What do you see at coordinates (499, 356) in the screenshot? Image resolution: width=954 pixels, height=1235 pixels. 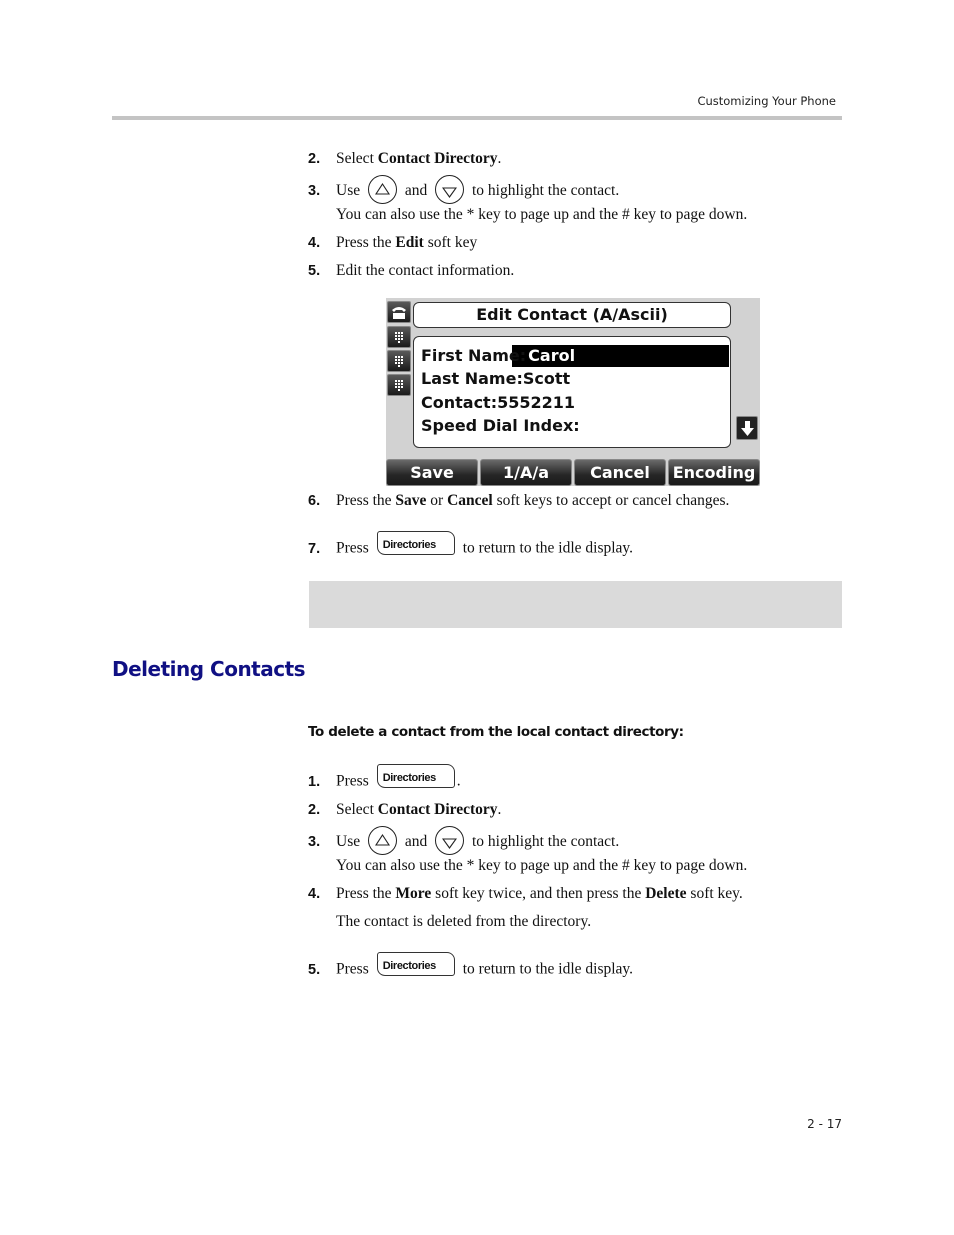 I see `first-name-field: First Name: Carol` at bounding box center [499, 356].